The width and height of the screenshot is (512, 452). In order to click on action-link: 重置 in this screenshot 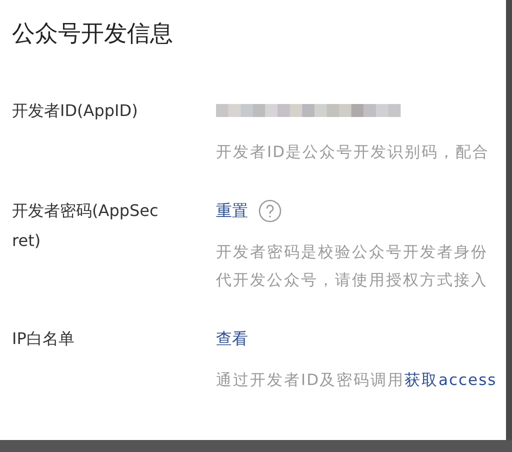, I will do `click(232, 211)`.